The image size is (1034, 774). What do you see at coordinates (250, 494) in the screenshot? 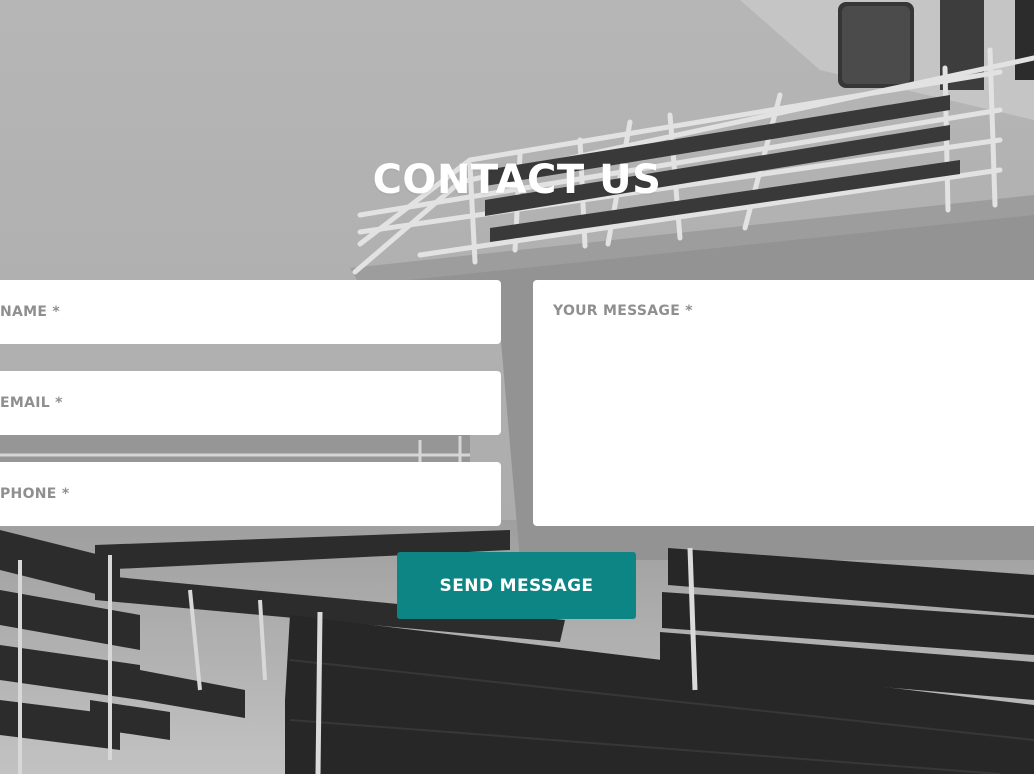
I see `phone-field` at bounding box center [250, 494].